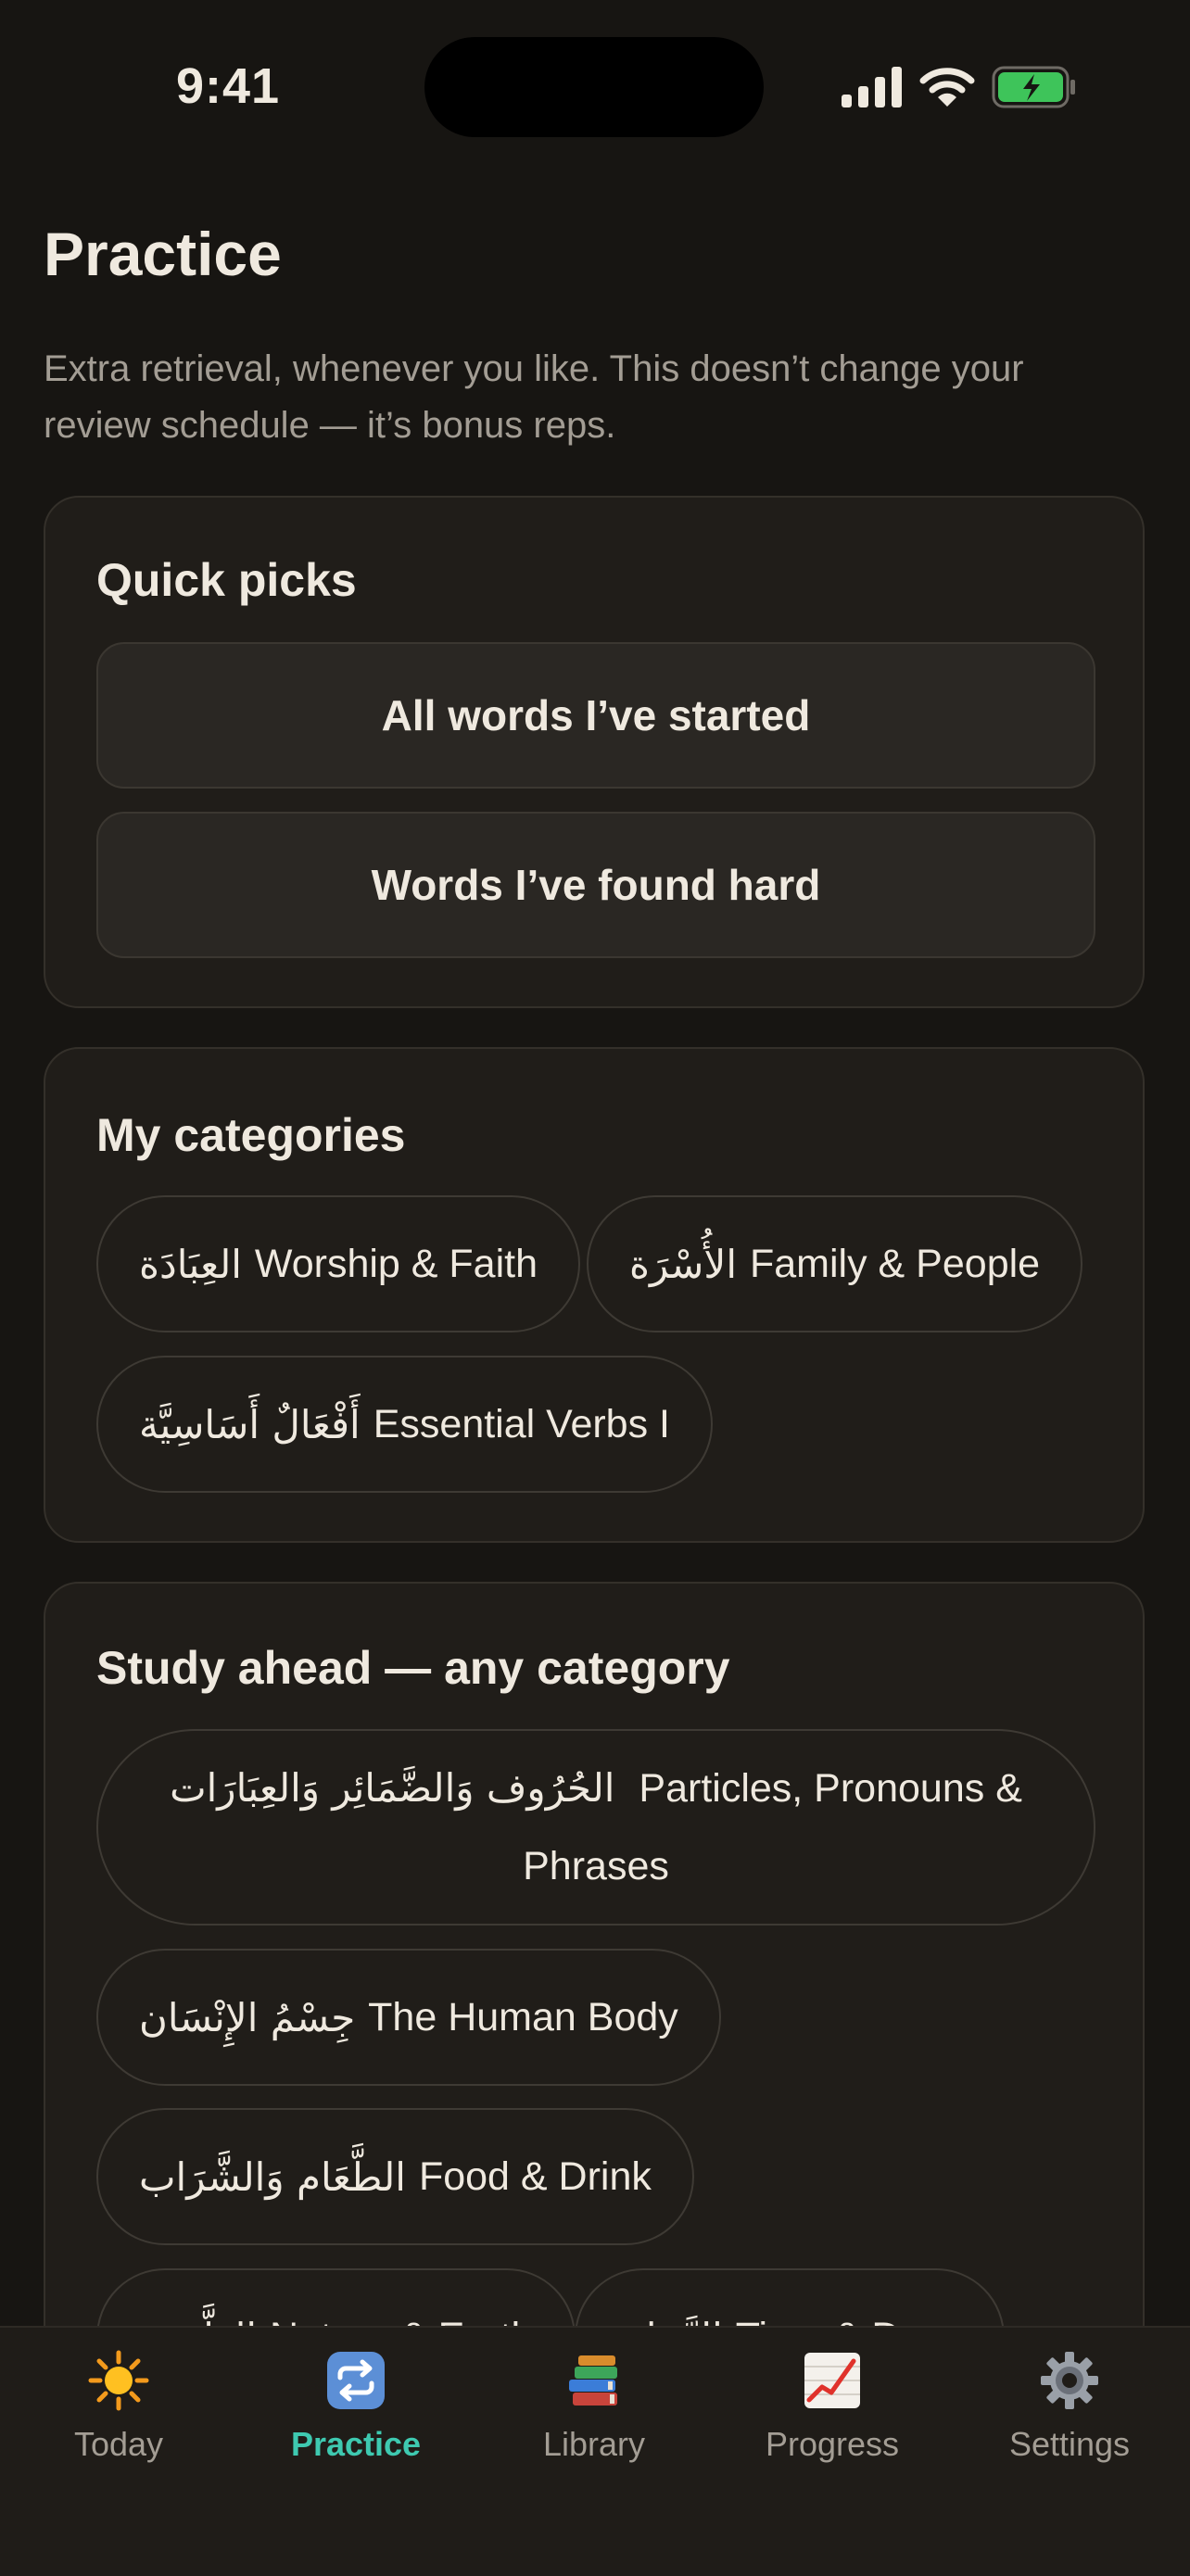  Describe the element at coordinates (251, 1135) in the screenshot. I see `my-categories-title: My categories` at that location.